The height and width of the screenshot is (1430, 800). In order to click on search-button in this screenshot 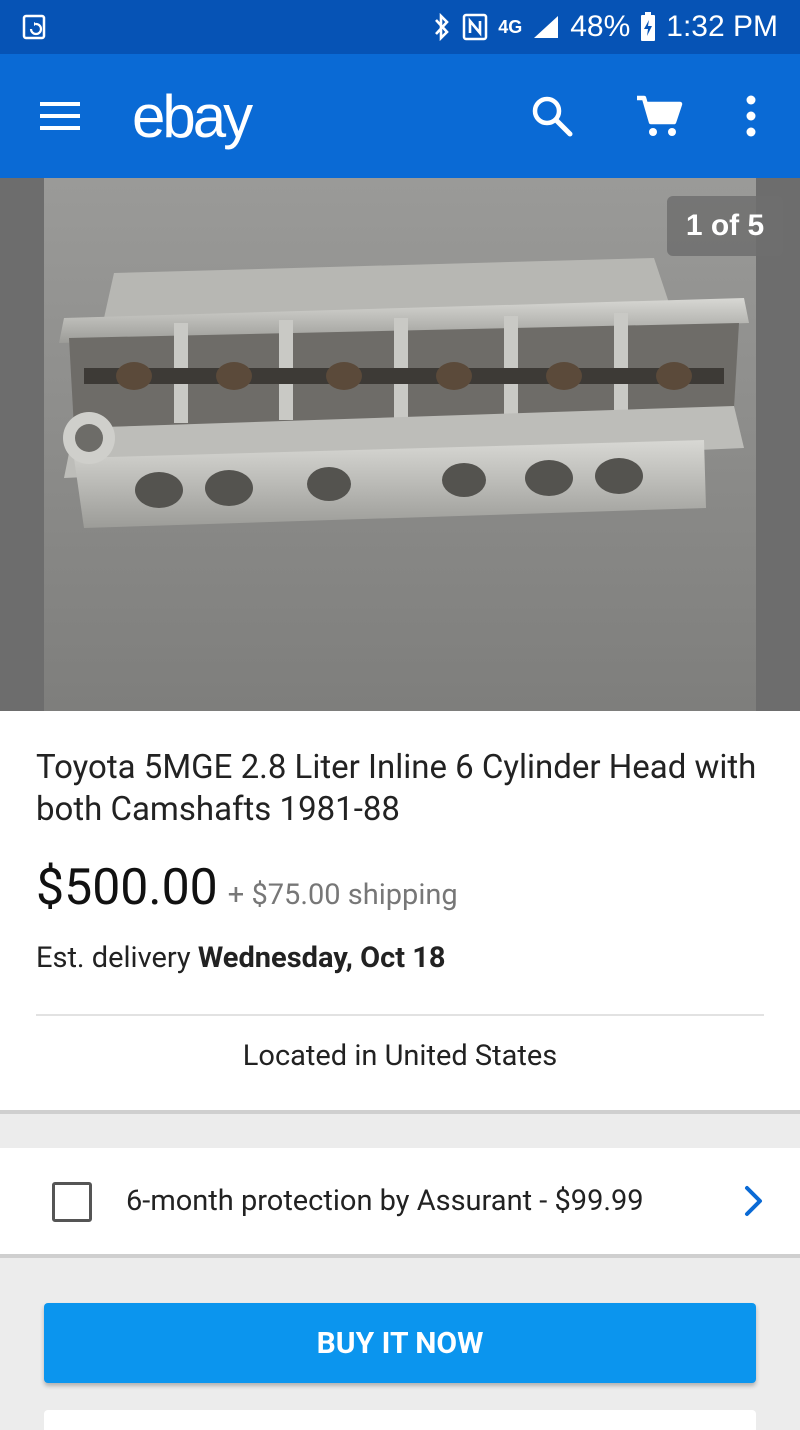, I will do `click(552, 116)`.